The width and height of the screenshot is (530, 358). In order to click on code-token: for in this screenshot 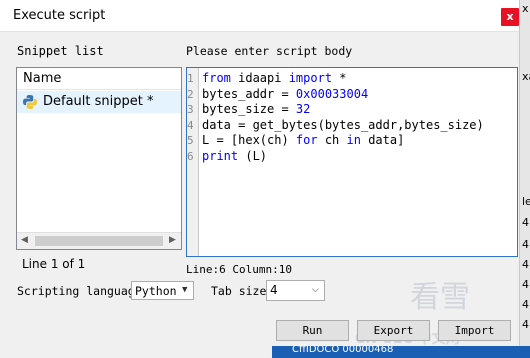, I will do `click(306, 140)`.